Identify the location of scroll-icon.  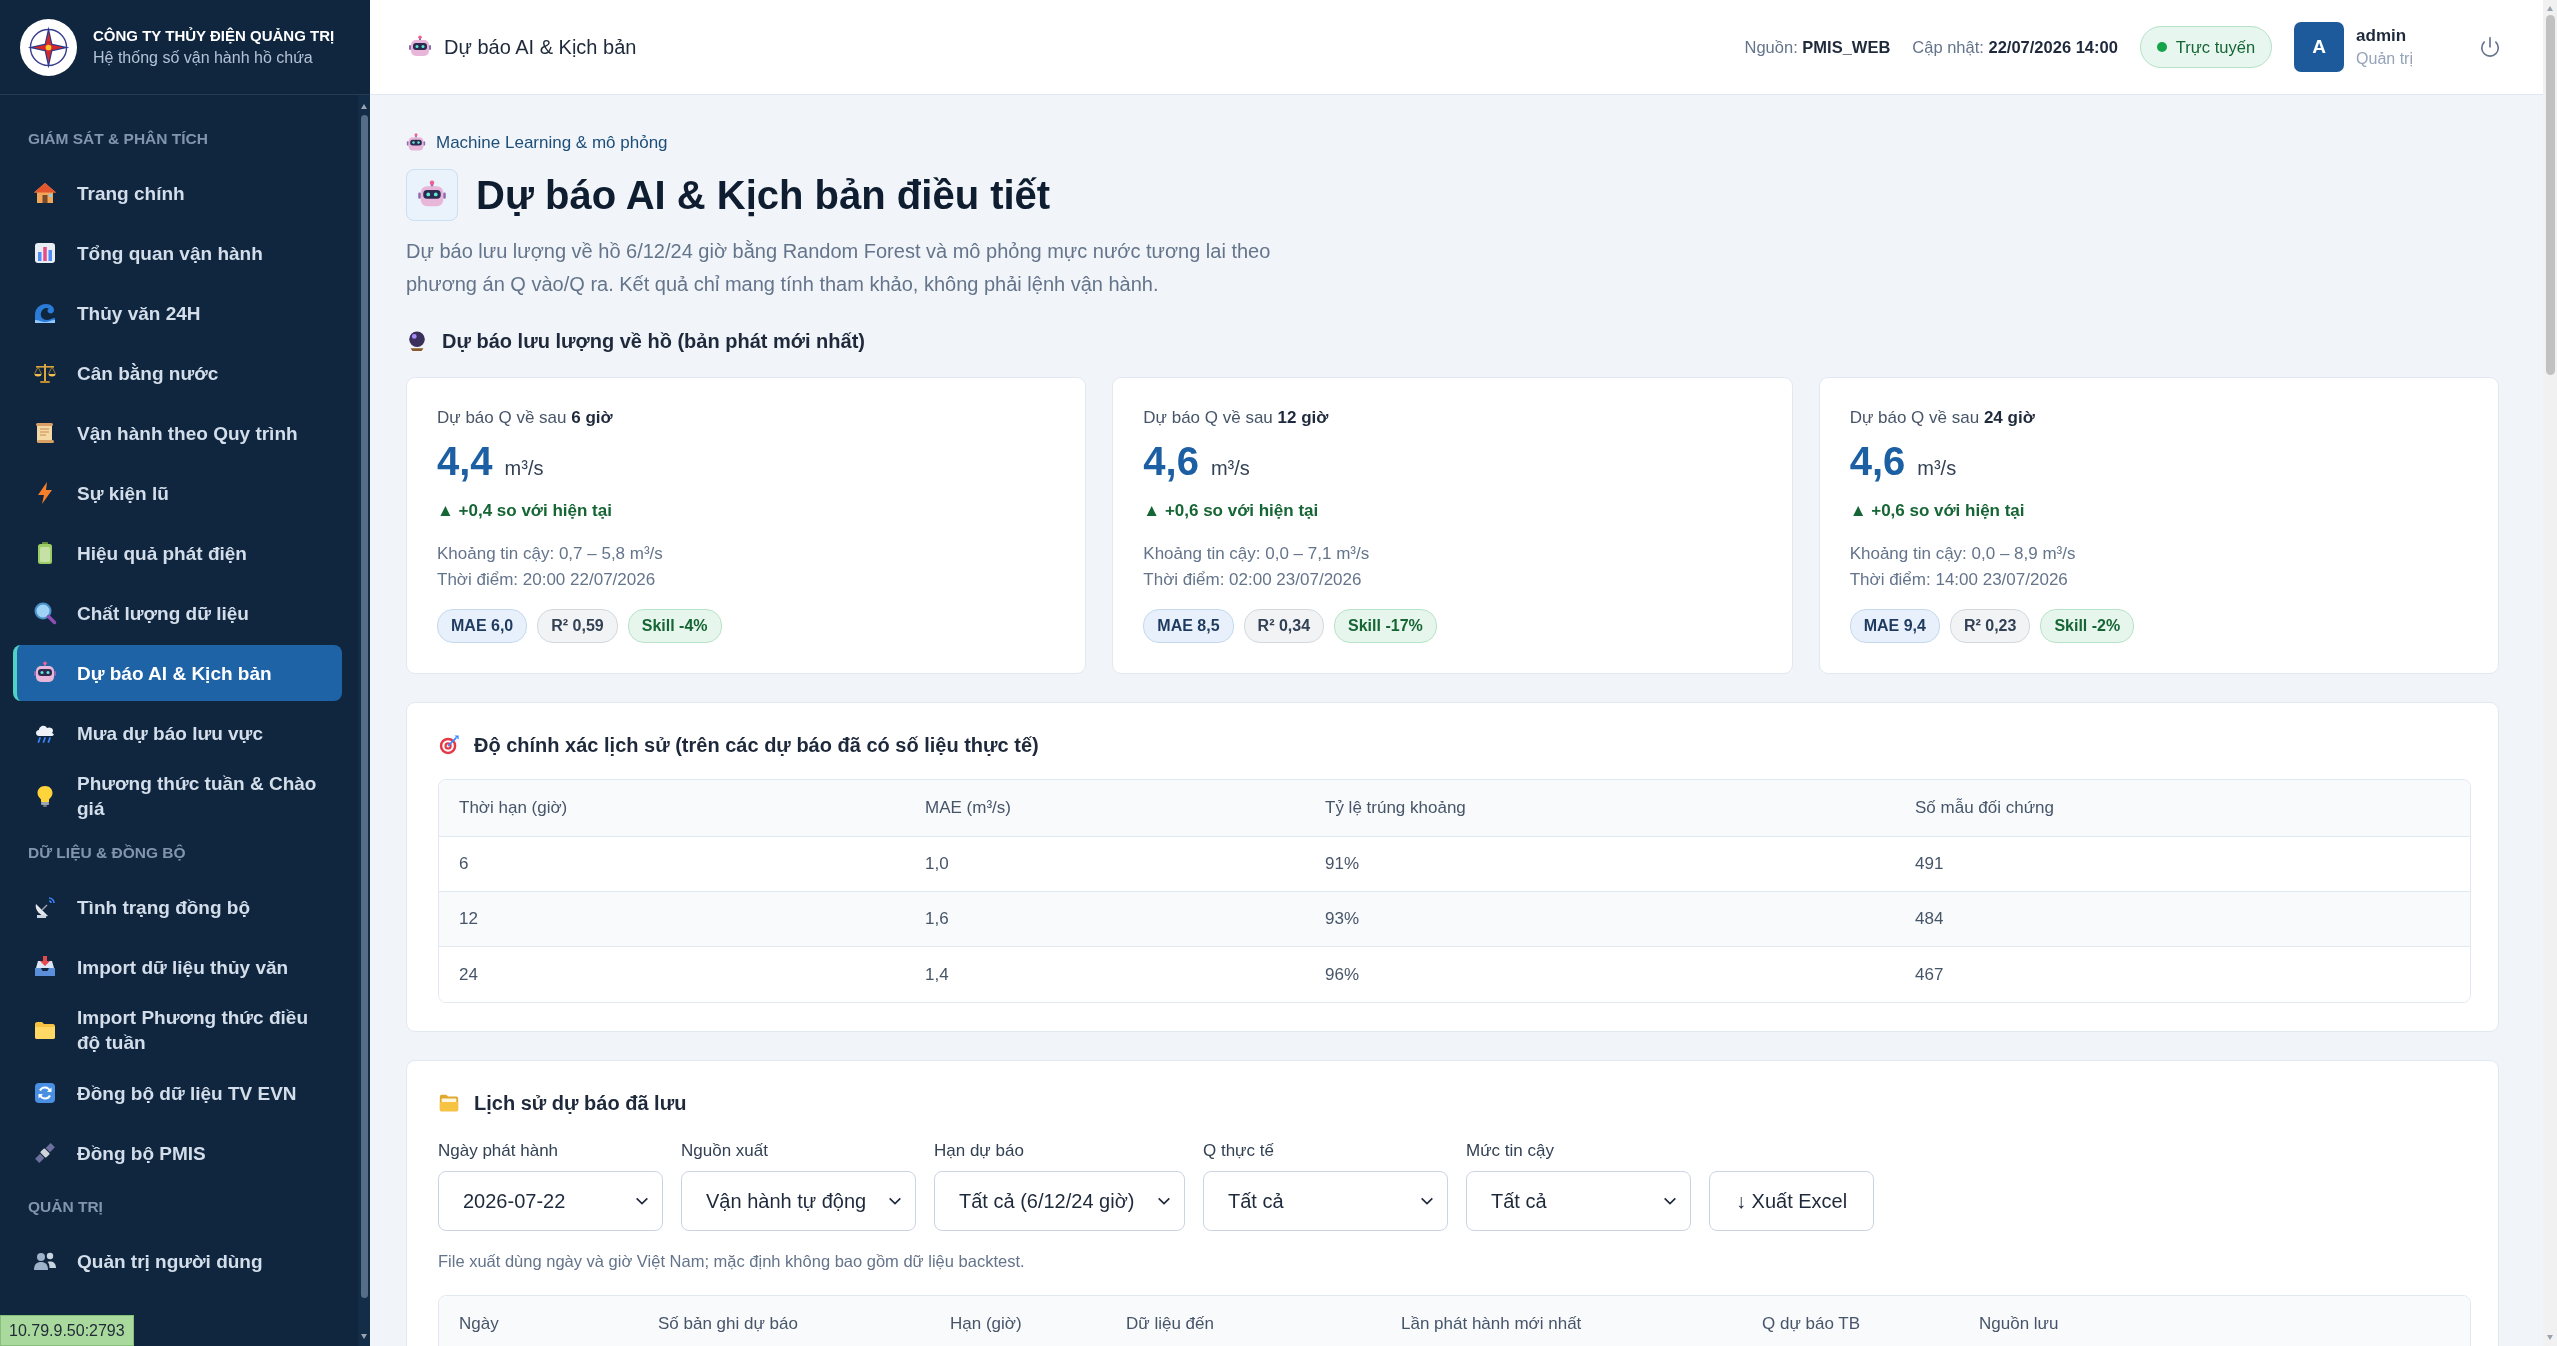
(45, 433).